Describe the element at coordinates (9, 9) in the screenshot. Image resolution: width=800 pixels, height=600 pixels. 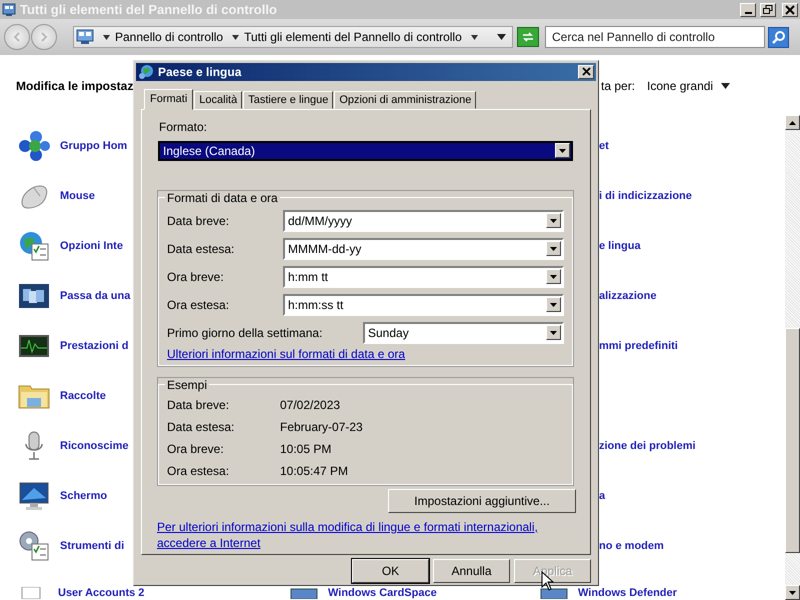
I see `window-icon` at that location.